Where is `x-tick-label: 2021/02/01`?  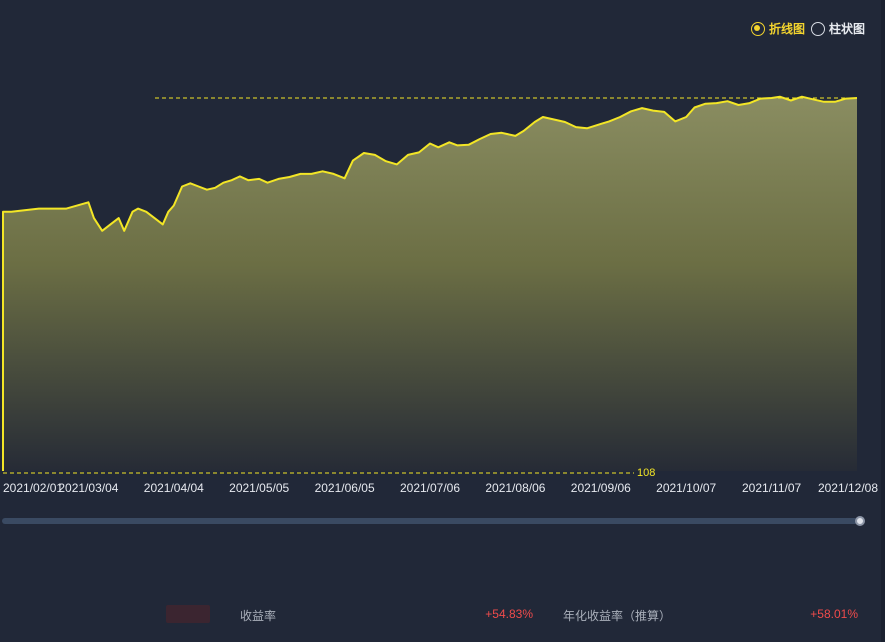
x-tick-label: 2021/02/01 is located at coordinates (33, 488).